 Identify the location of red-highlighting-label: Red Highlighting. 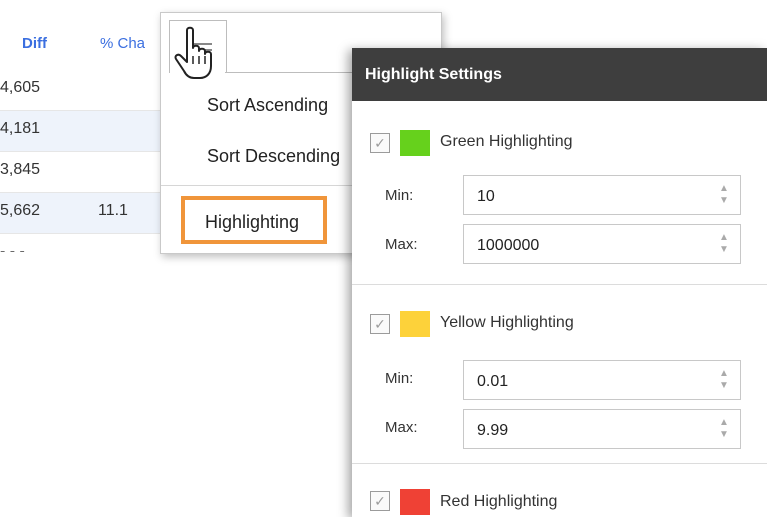
(499, 501).